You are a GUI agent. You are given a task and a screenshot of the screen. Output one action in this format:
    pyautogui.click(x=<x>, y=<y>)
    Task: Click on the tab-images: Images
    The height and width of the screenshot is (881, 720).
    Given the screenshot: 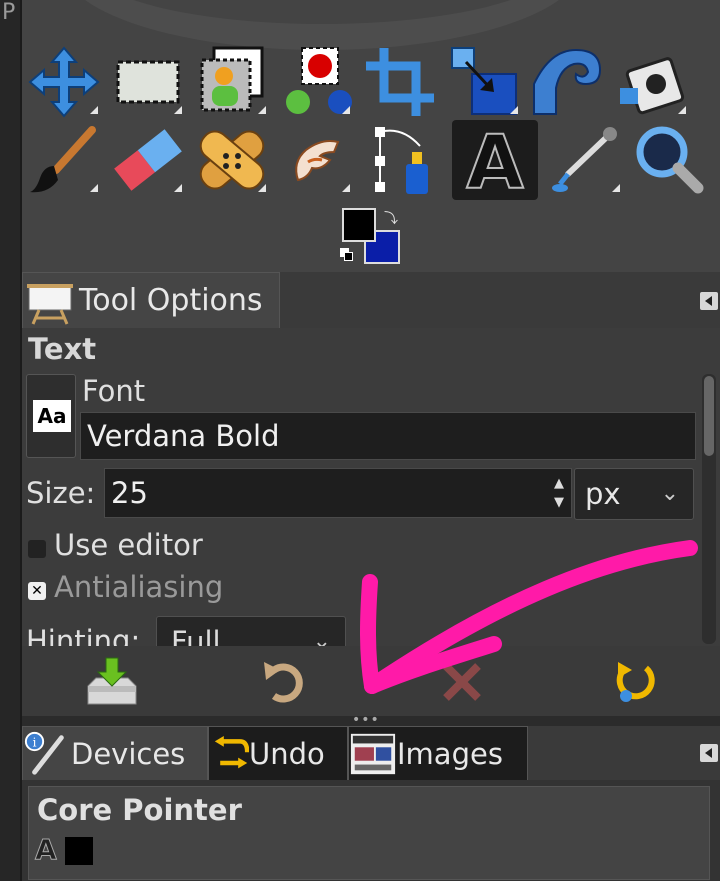 What is the action you would take?
    pyautogui.click(x=438, y=753)
    